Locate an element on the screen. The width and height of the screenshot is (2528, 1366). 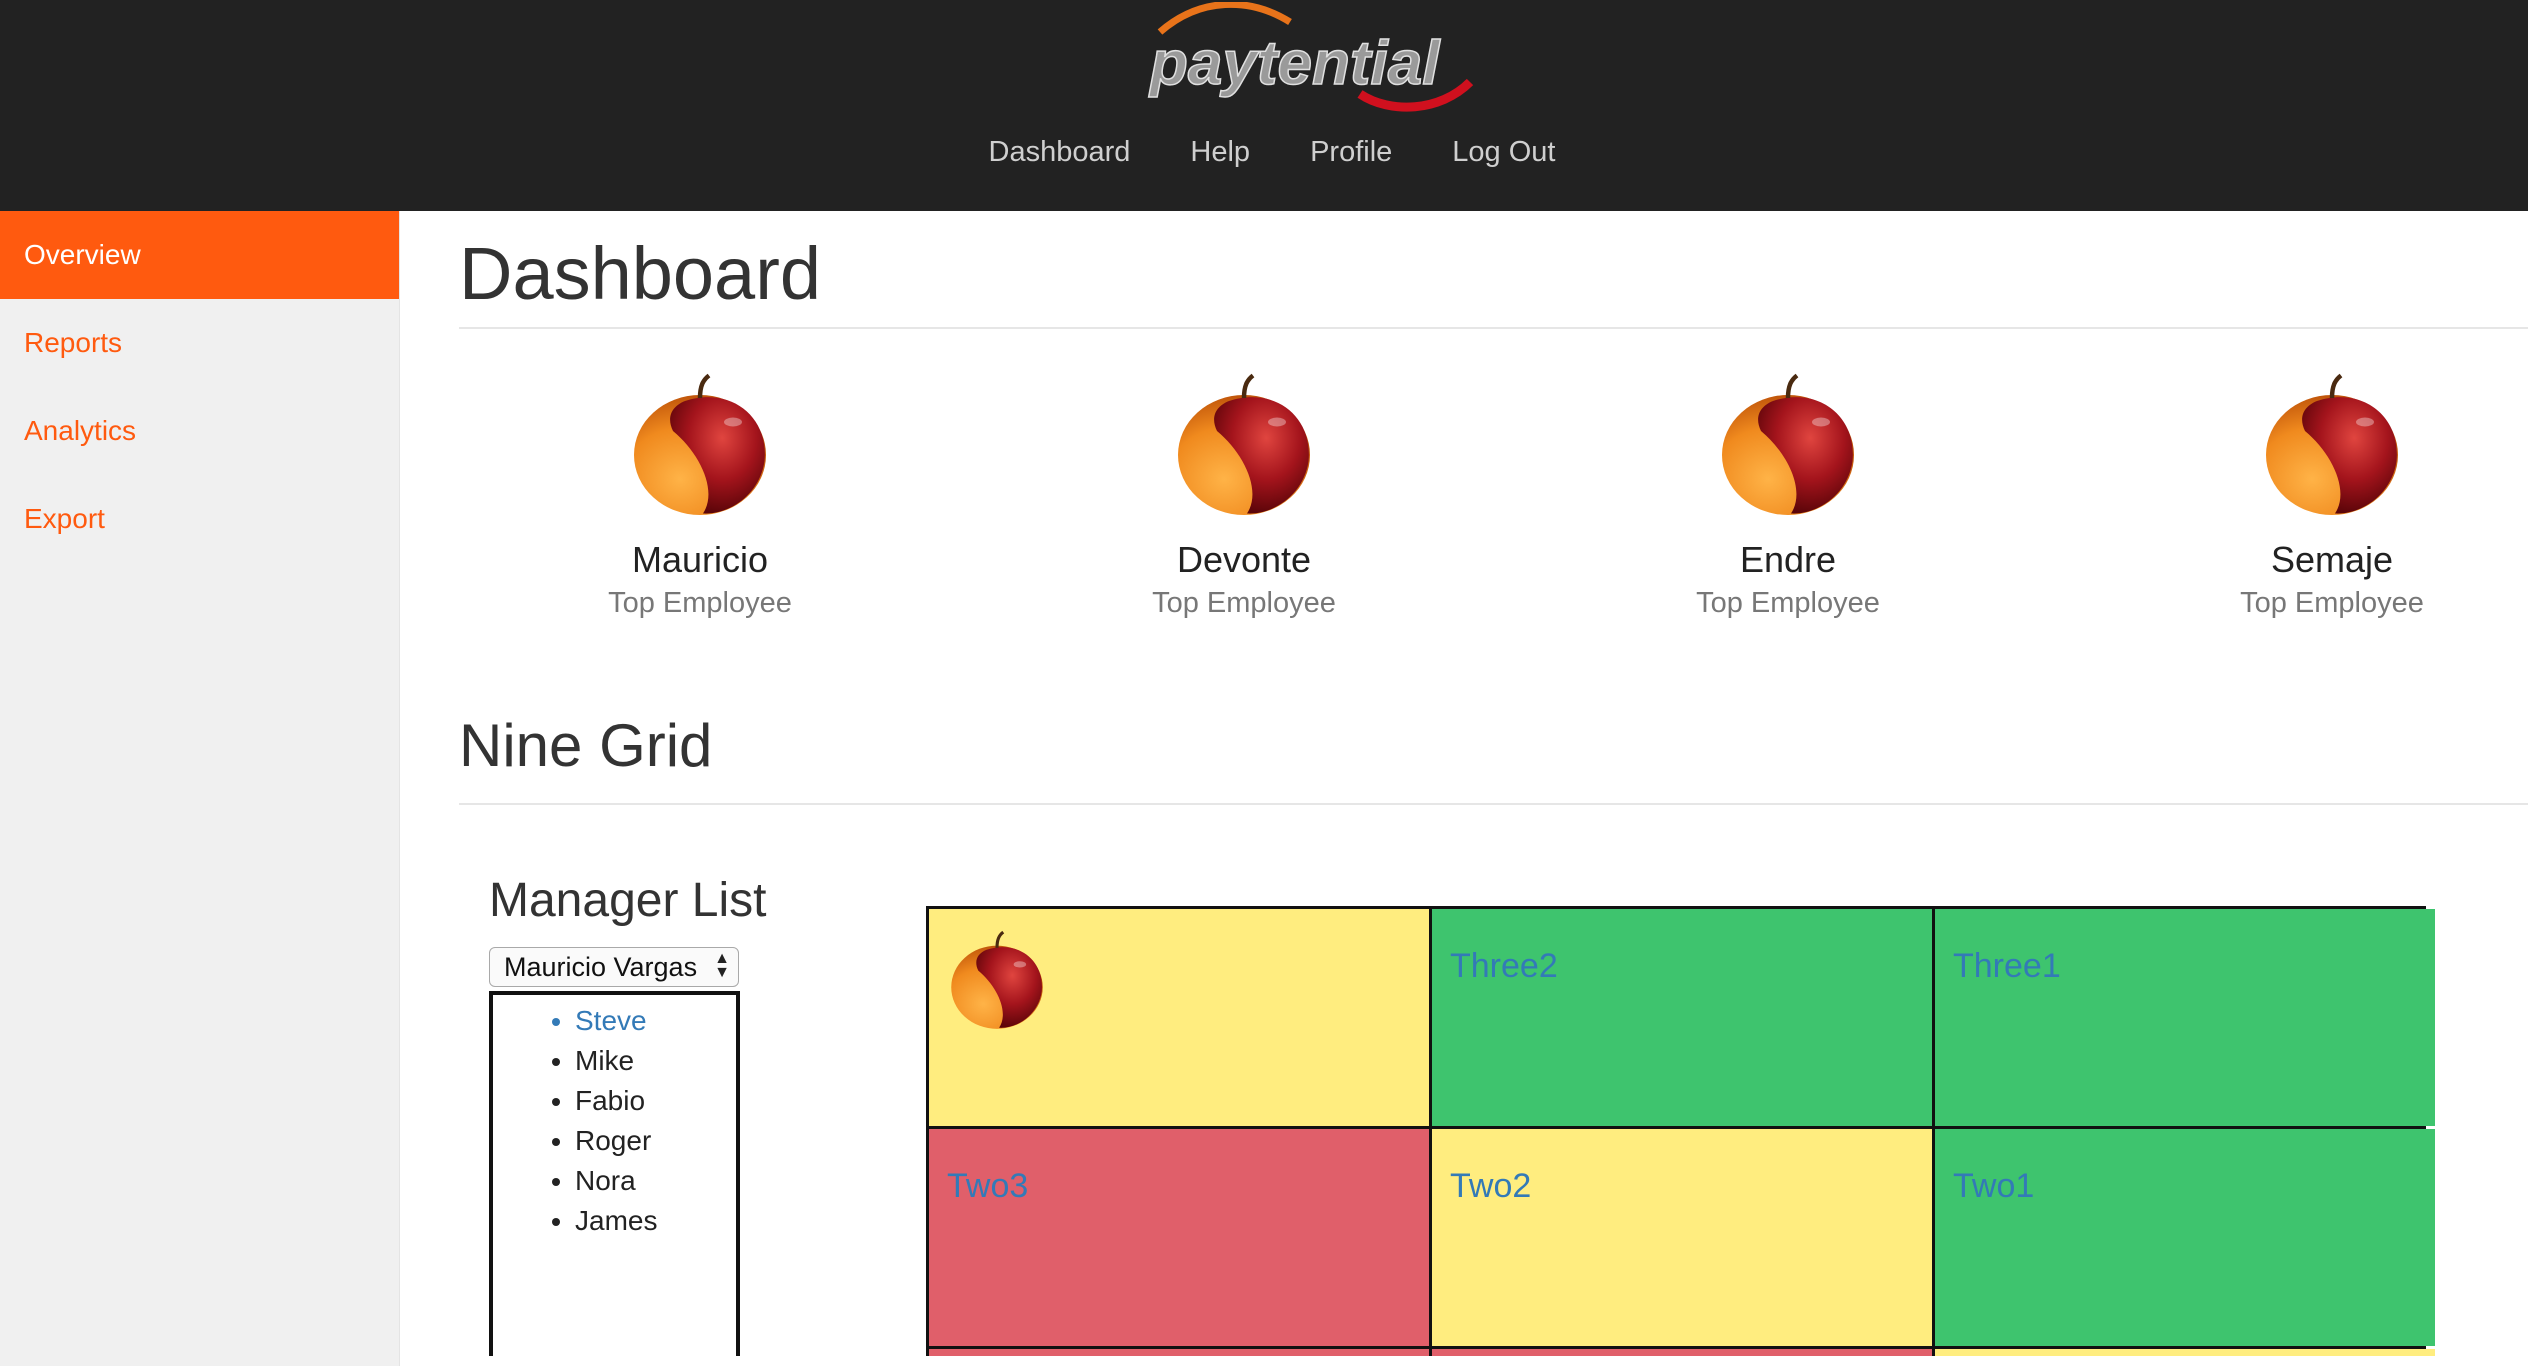
employee-name: Devonte is located at coordinates (1244, 559).